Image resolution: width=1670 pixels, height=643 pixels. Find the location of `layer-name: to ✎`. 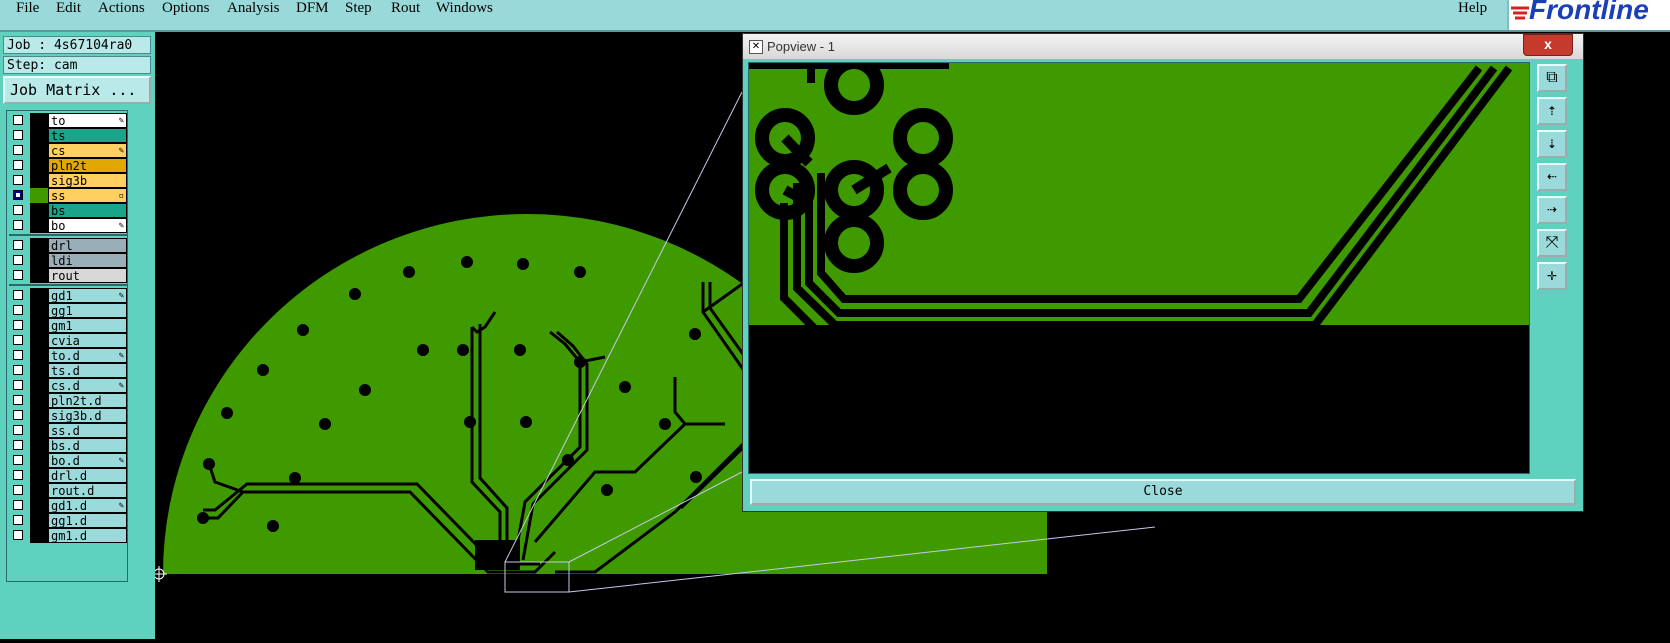

layer-name: to ✎ is located at coordinates (87, 120).